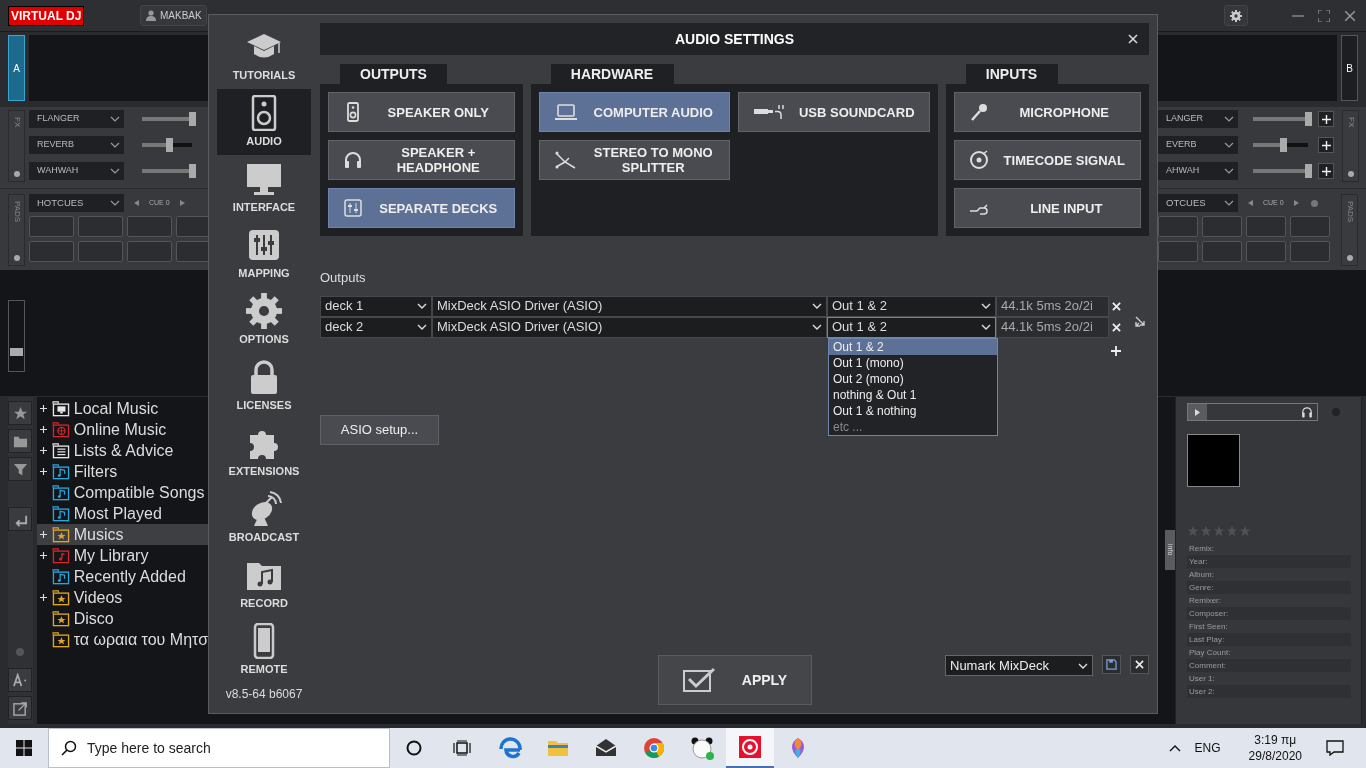 The height and width of the screenshot is (768, 1366). Describe the element at coordinates (1275, 740) in the screenshot. I see `clock-time: 3:19 πμ` at that location.